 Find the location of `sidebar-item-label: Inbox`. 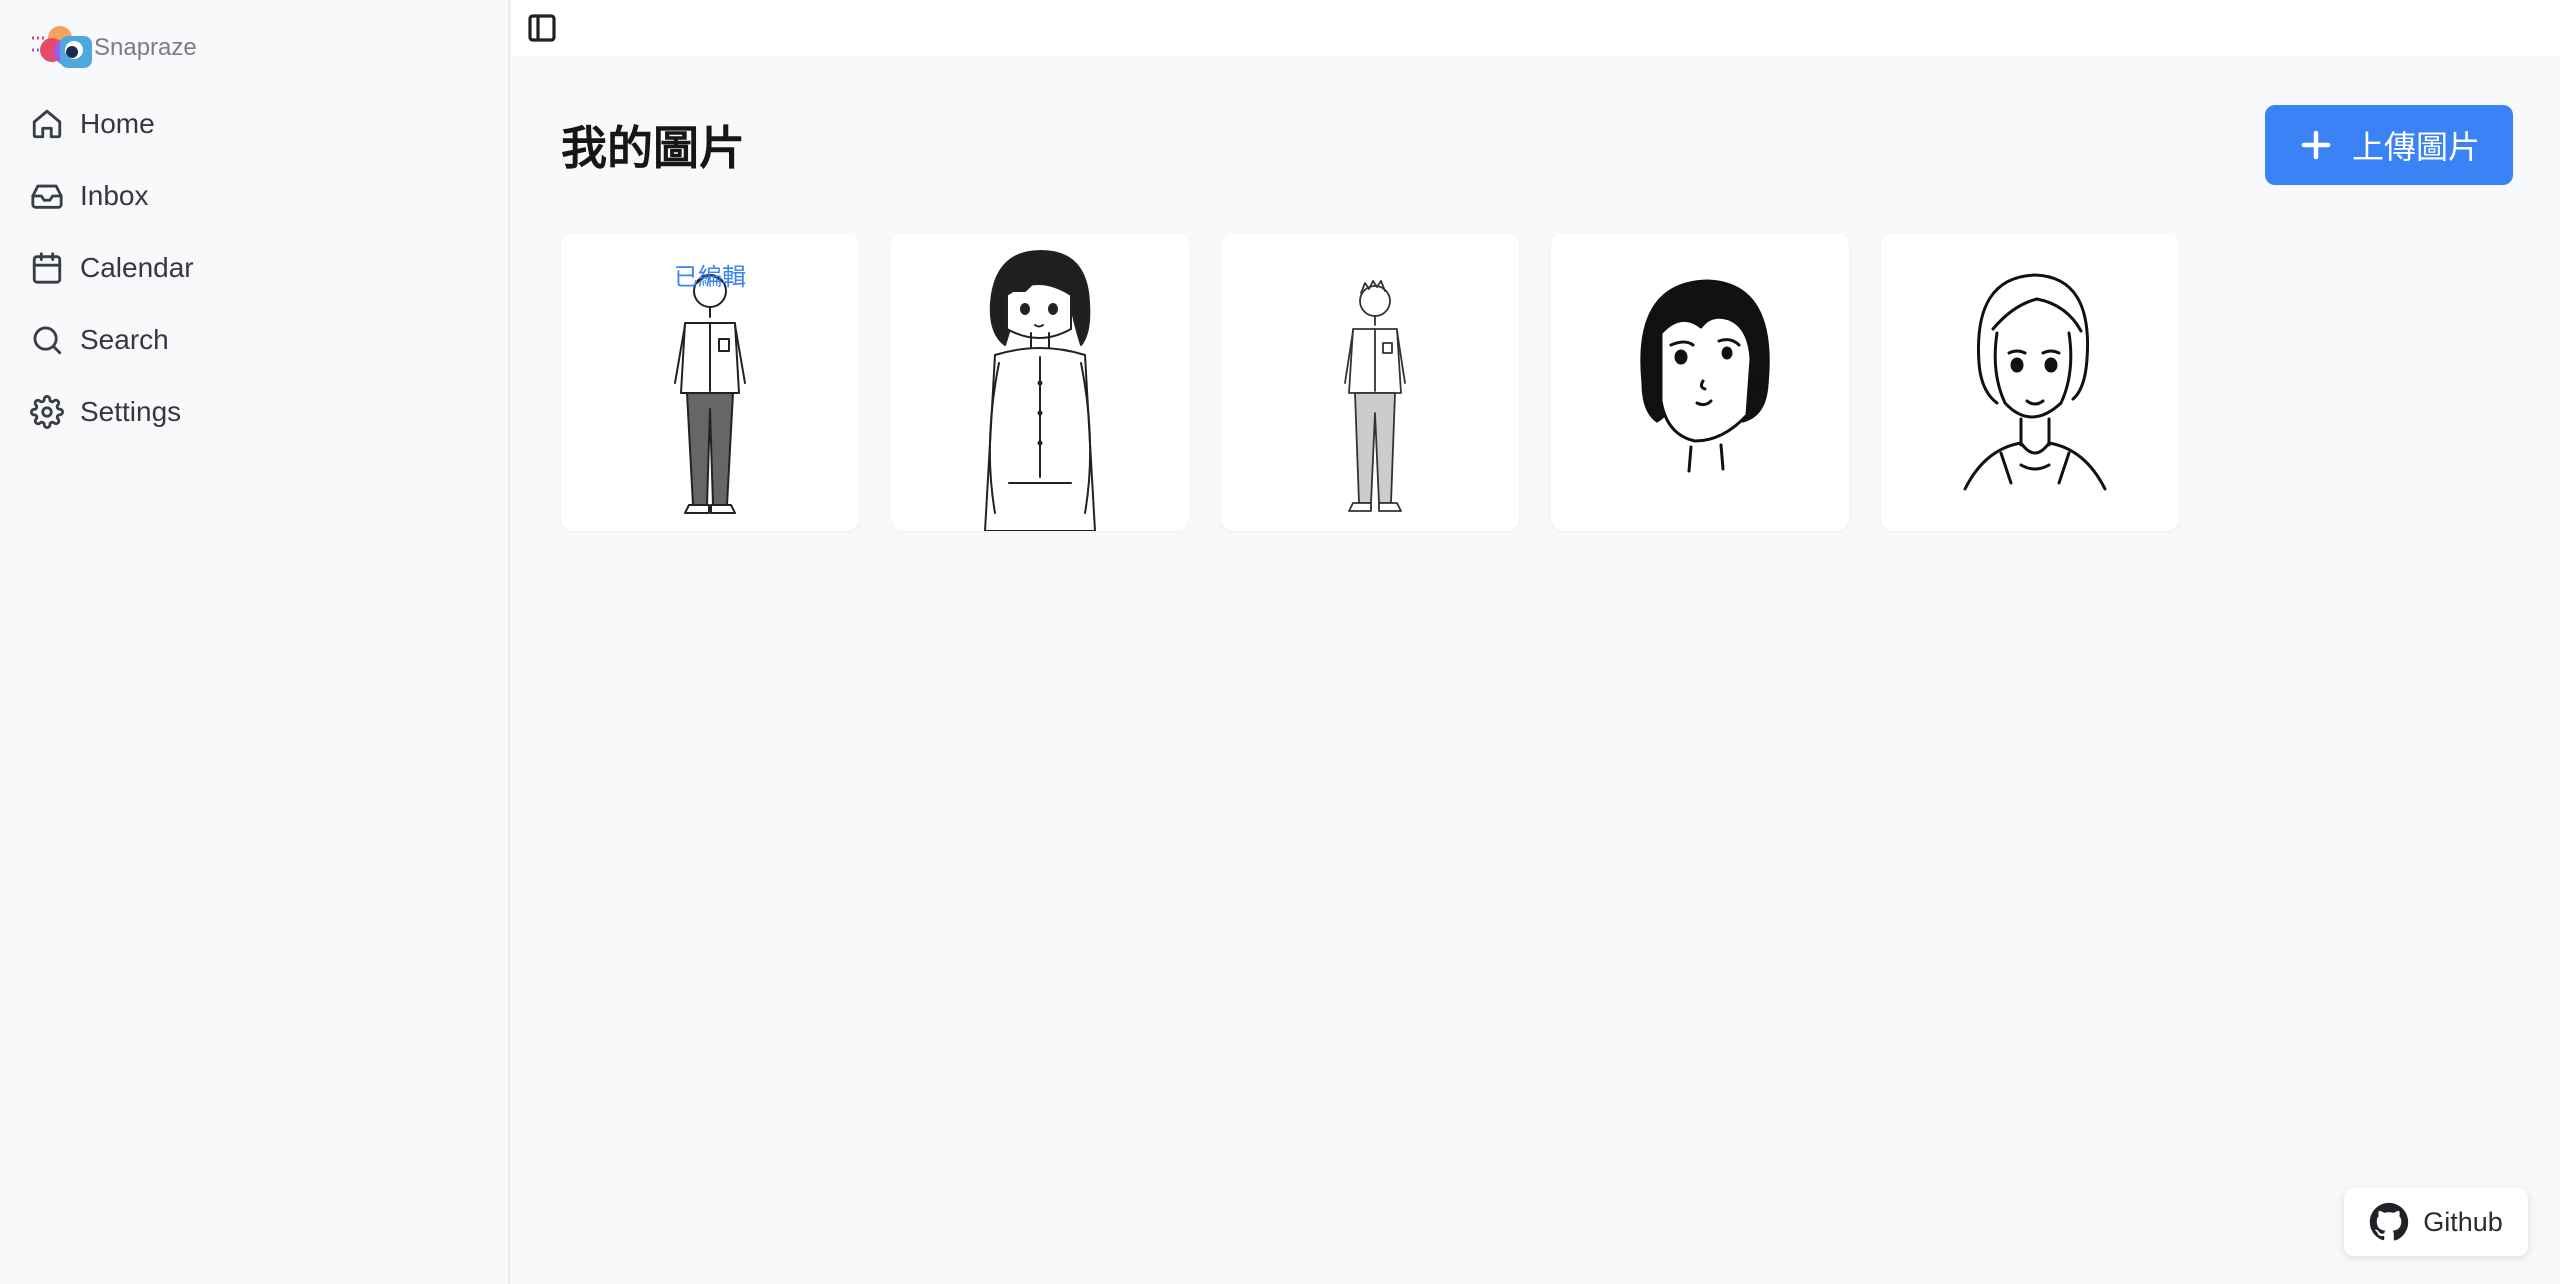

sidebar-item-label: Inbox is located at coordinates (114, 195).